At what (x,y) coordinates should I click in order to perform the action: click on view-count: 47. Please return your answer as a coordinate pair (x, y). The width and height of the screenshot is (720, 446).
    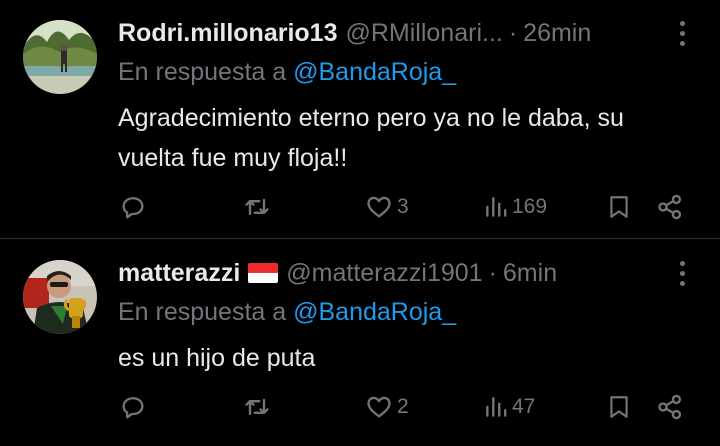
    Looking at the image, I should click on (524, 406).